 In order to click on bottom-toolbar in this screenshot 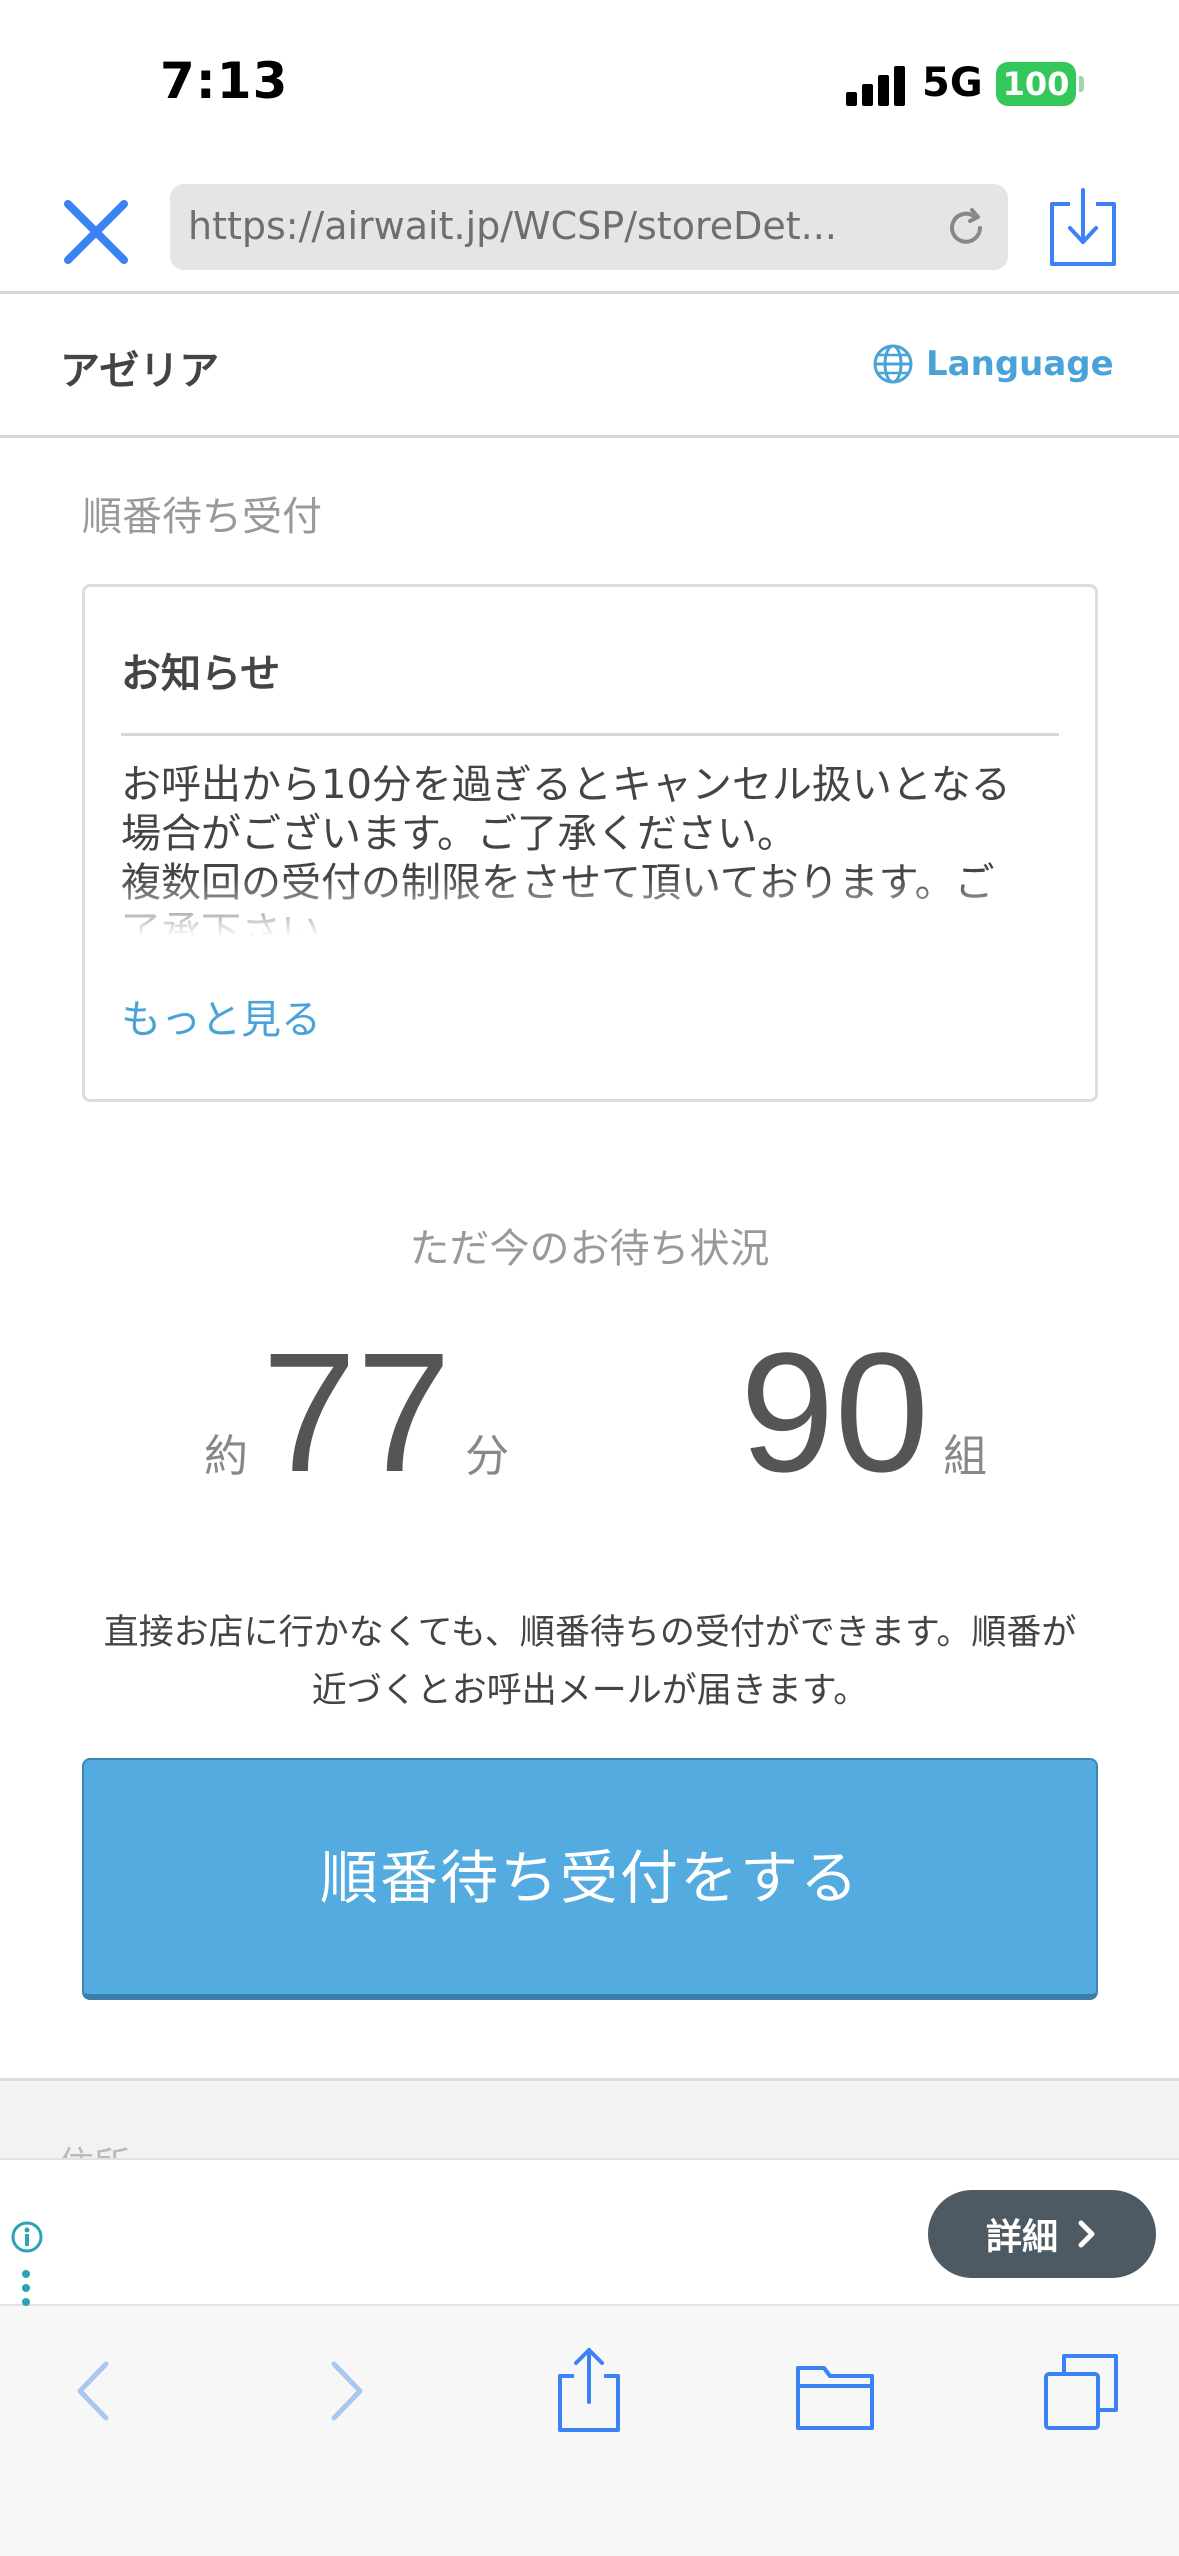, I will do `click(589, 2431)`.